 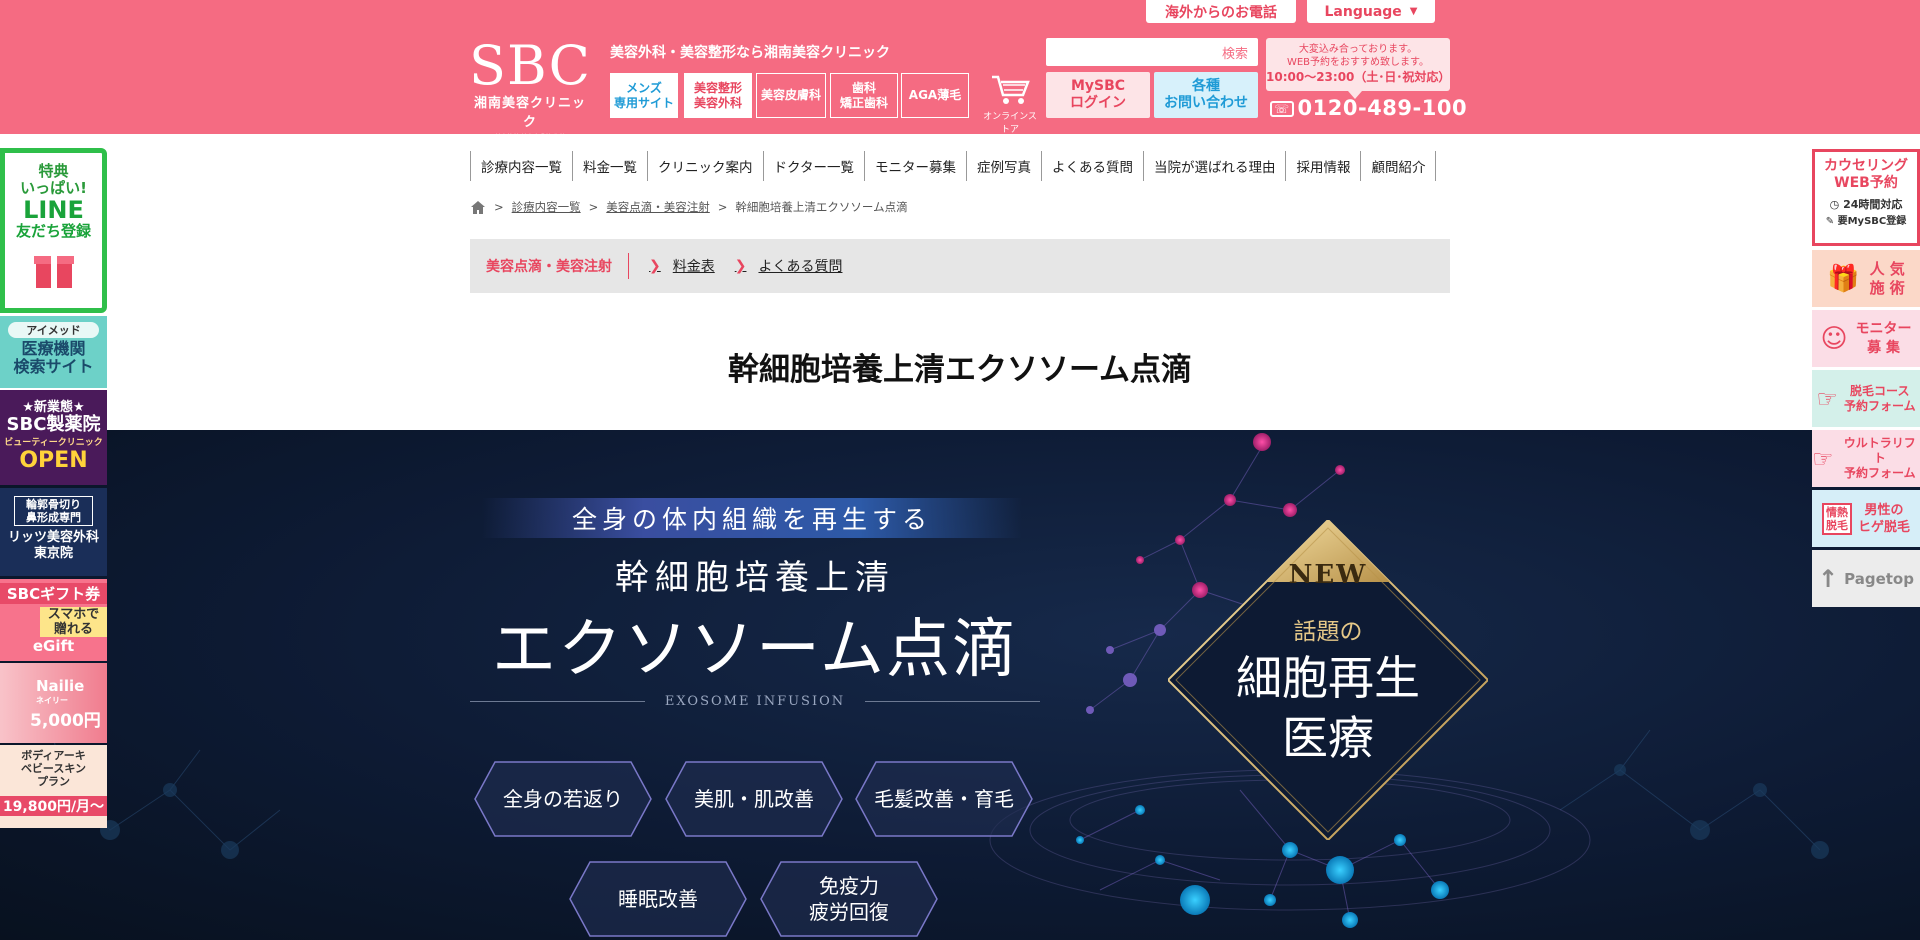 I want to click on benefit-badge: 睡眠改善, so click(x=658, y=899).